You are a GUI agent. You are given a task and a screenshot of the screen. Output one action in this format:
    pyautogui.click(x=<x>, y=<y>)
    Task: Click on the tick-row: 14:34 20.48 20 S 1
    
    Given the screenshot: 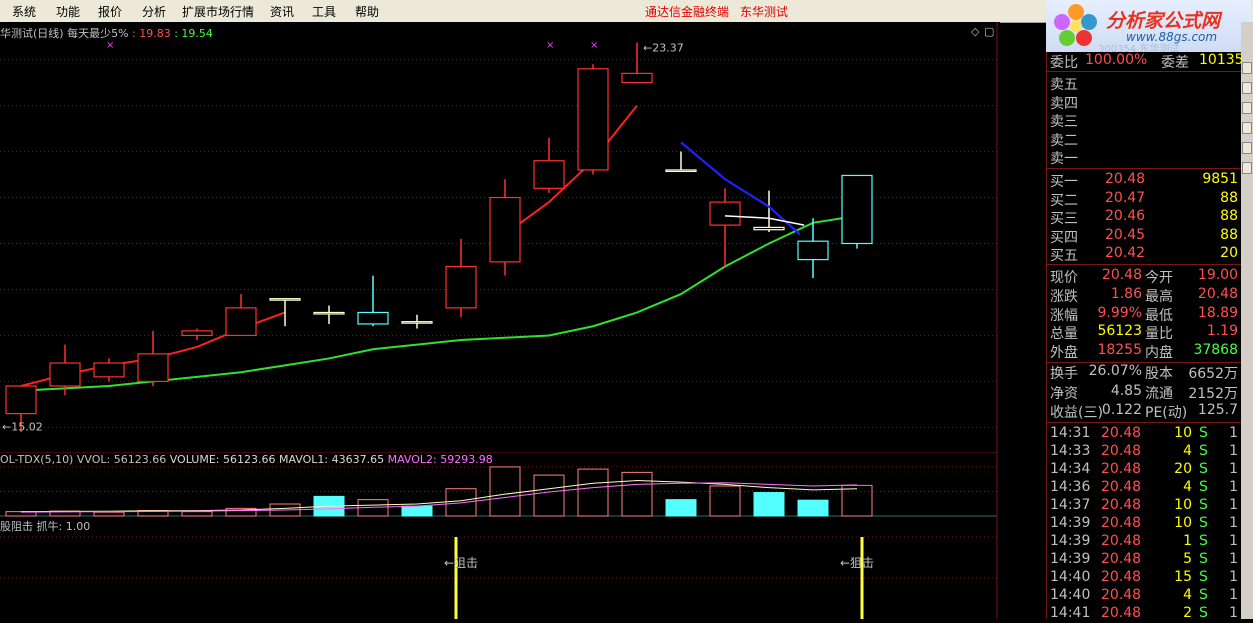 What is the action you would take?
    pyautogui.click(x=1144, y=470)
    